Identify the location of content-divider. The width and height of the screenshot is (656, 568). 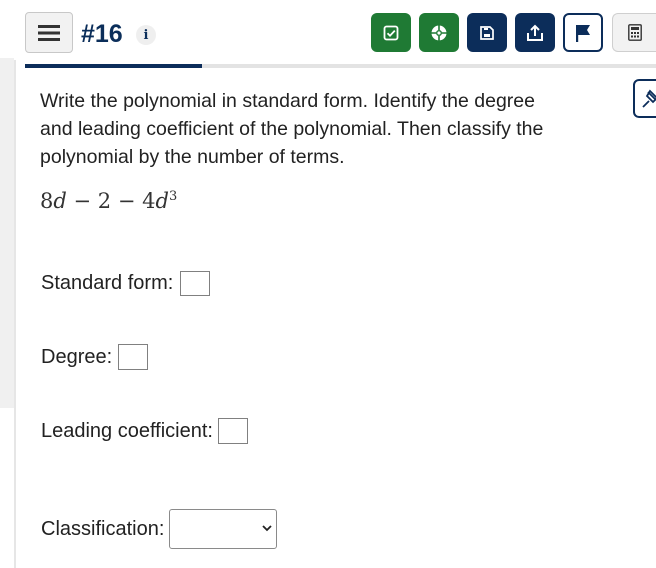
(15, 314).